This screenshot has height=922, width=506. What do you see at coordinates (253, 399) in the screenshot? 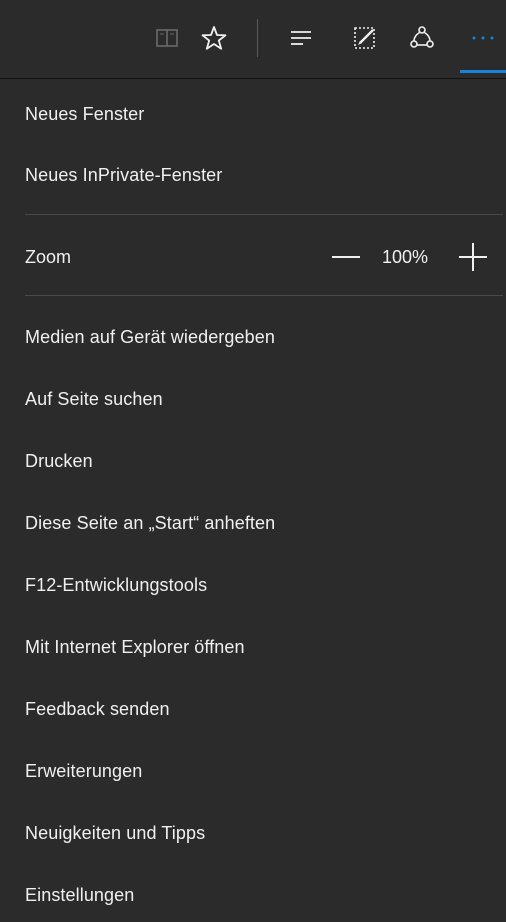
I see `menu-item-find-on-page: Auf Seite suchen` at bounding box center [253, 399].